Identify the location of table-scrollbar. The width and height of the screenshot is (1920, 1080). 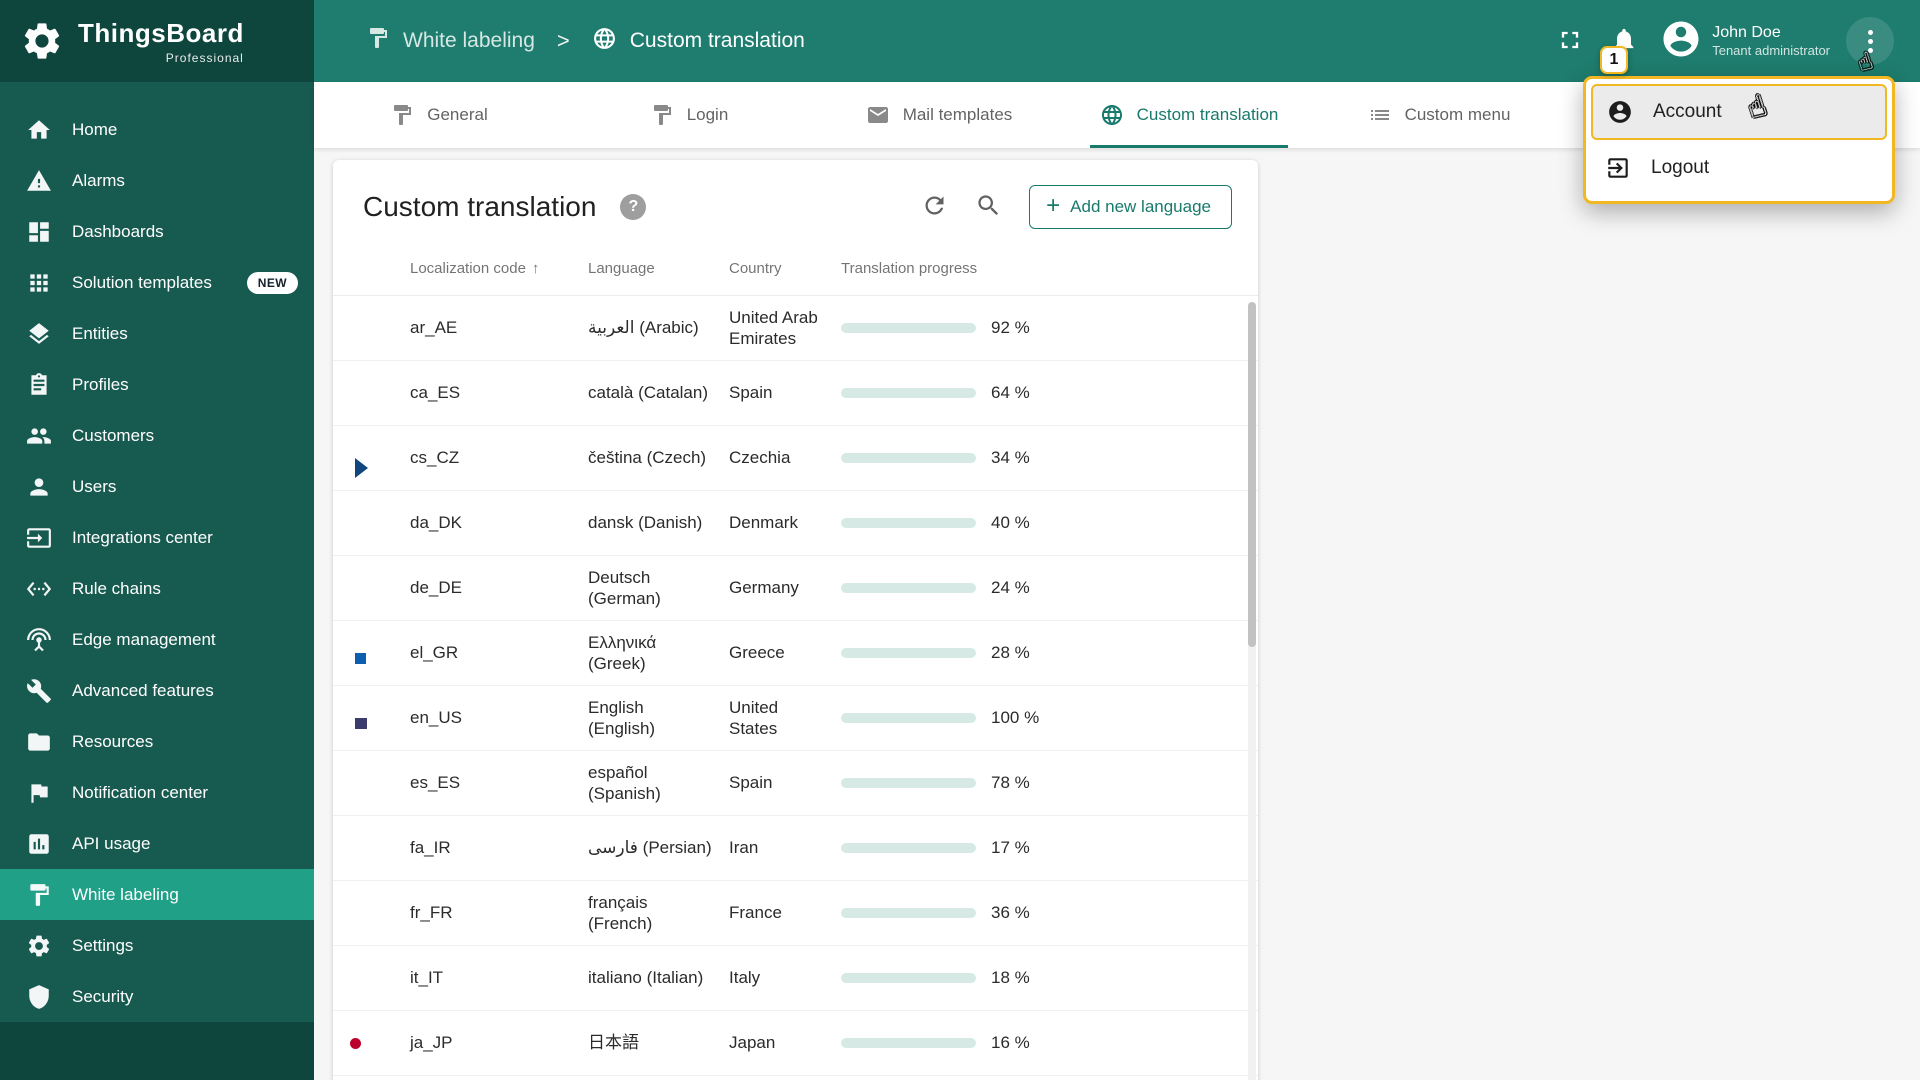
(1252, 691).